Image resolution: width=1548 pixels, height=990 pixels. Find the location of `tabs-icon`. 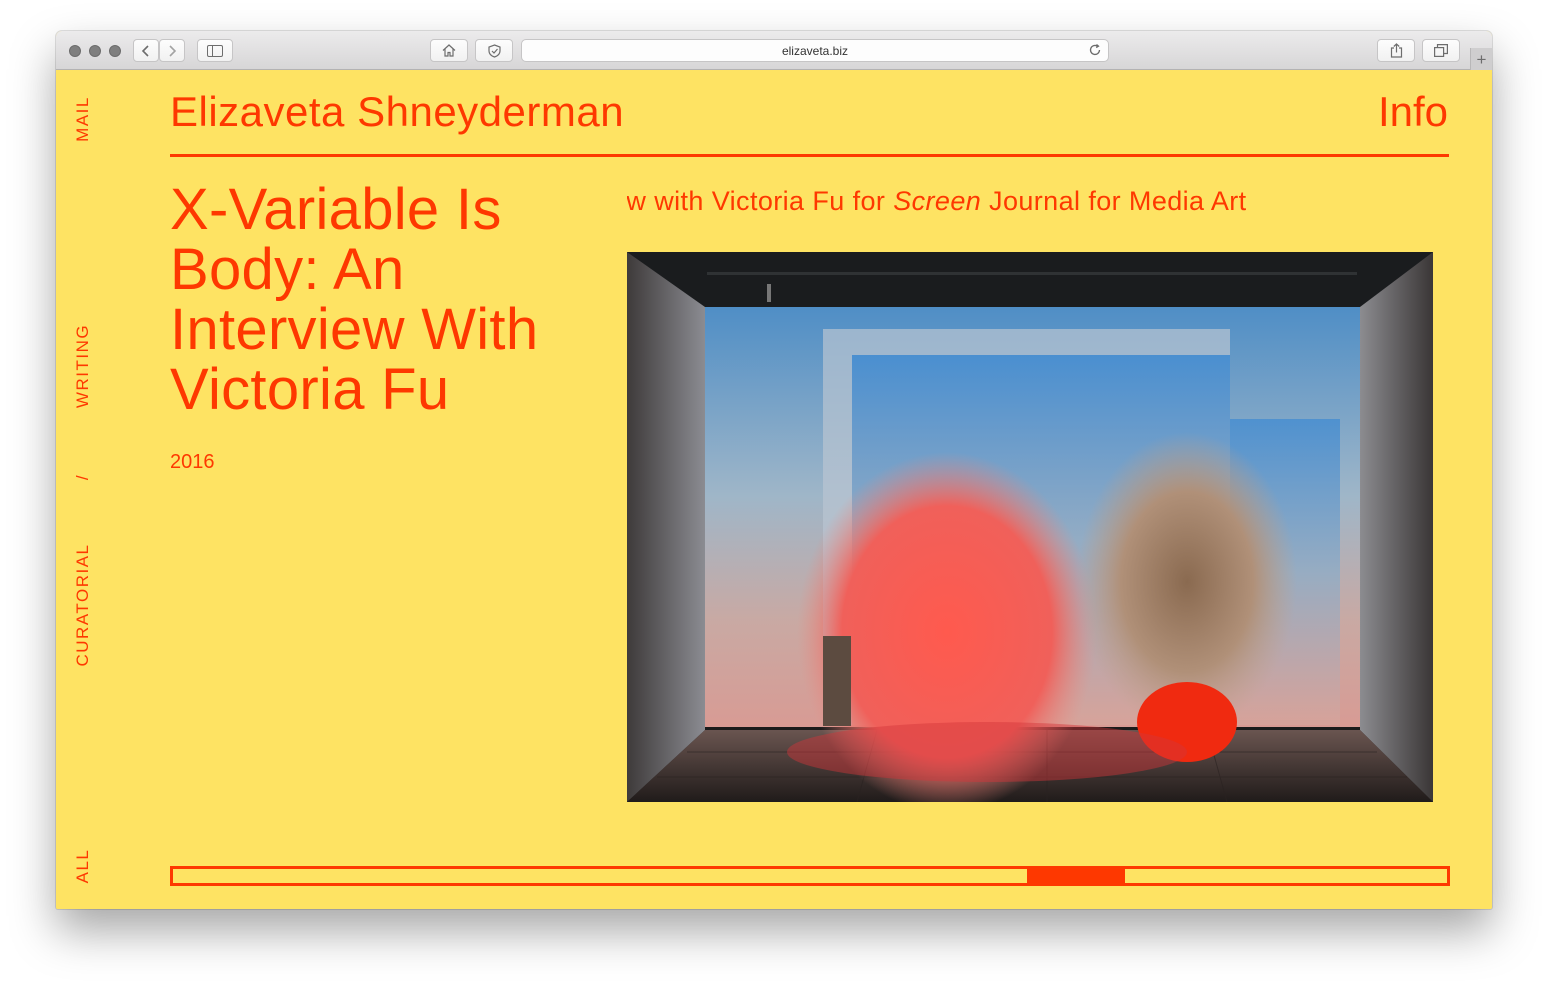

tabs-icon is located at coordinates (1441, 50).